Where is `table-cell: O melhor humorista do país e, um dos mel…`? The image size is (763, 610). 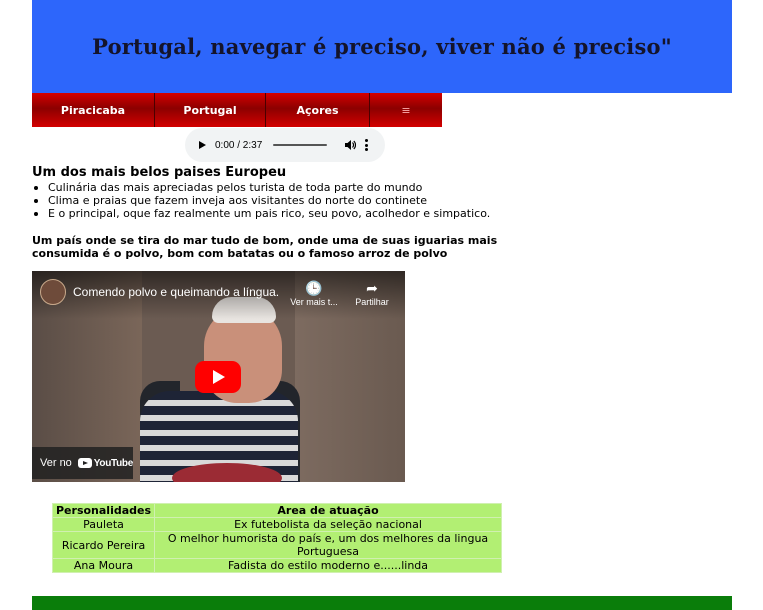
table-cell: O melhor humorista do país e, um dos mel… is located at coordinates (328, 545).